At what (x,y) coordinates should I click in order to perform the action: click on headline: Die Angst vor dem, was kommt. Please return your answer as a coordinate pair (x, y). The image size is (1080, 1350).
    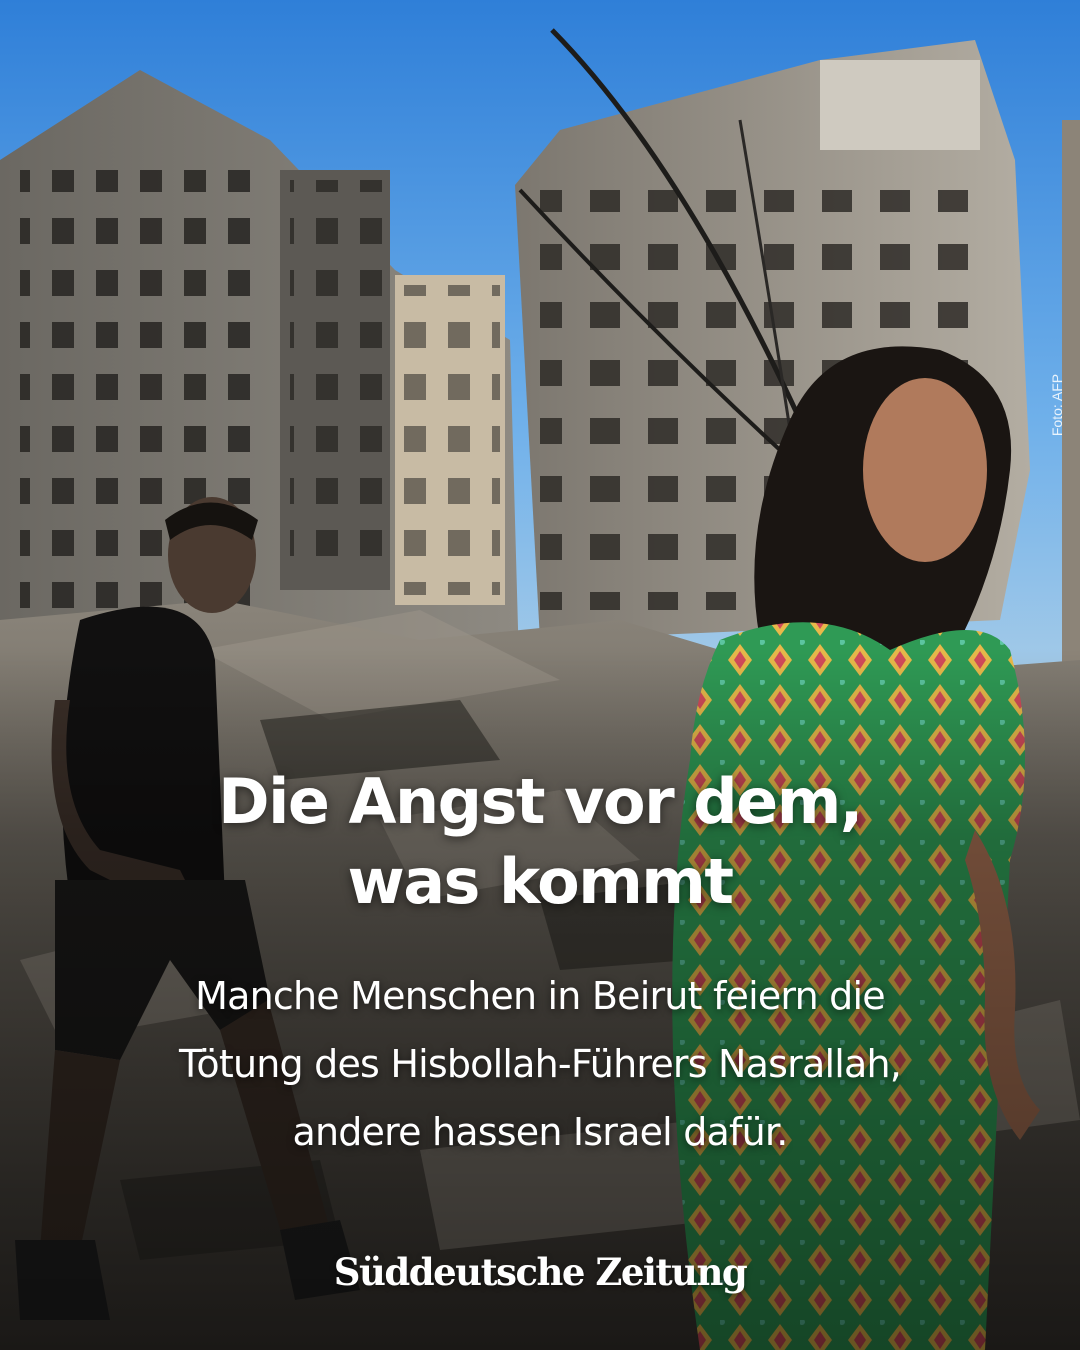
    Looking at the image, I should click on (540, 842).